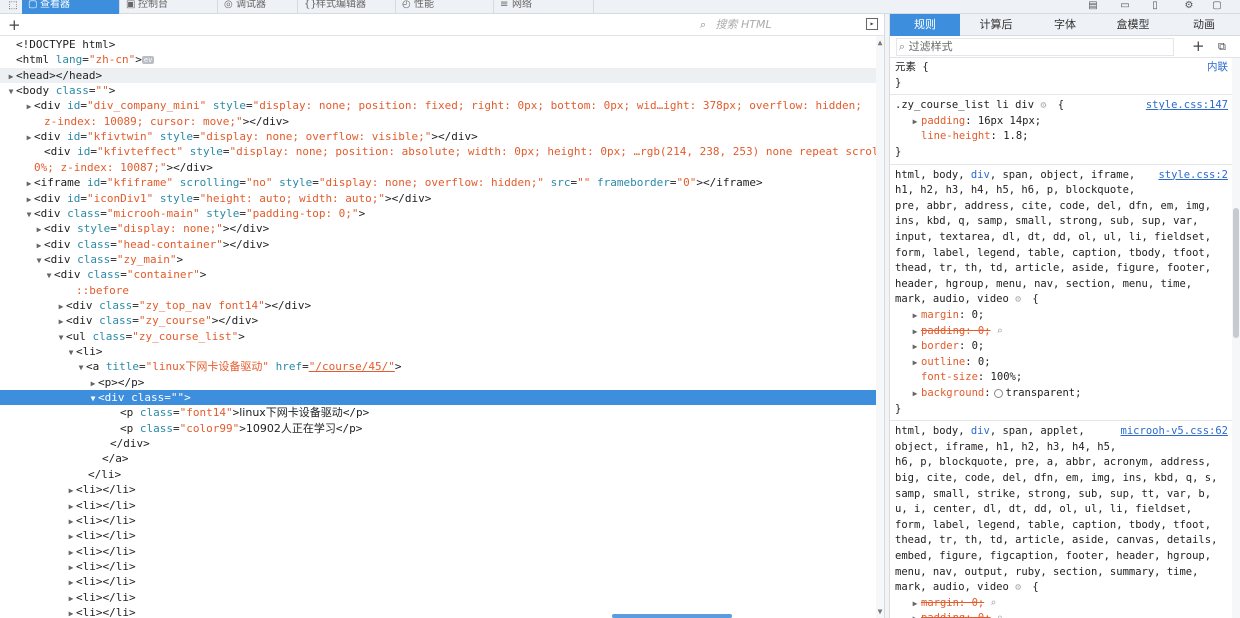 The image size is (1240, 618). I want to click on markup-node-line: ▼ <div class="">, so click(438, 398).